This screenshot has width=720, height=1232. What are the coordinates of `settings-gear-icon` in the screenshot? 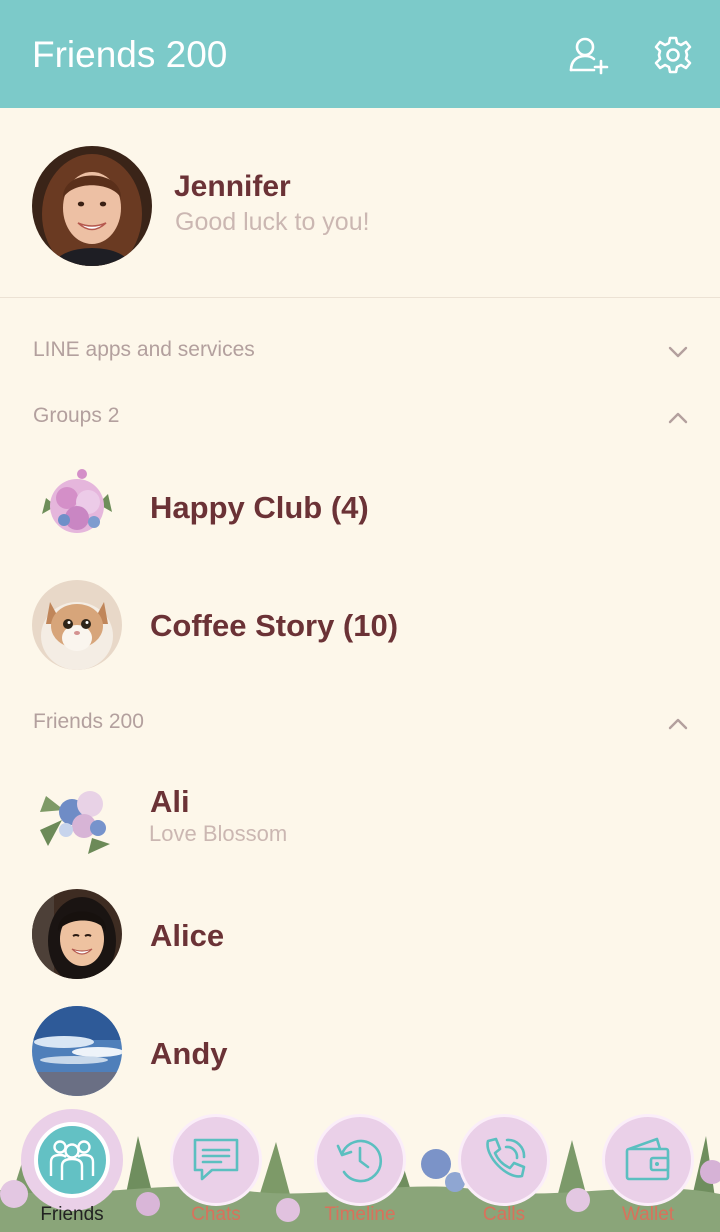 It's located at (673, 55).